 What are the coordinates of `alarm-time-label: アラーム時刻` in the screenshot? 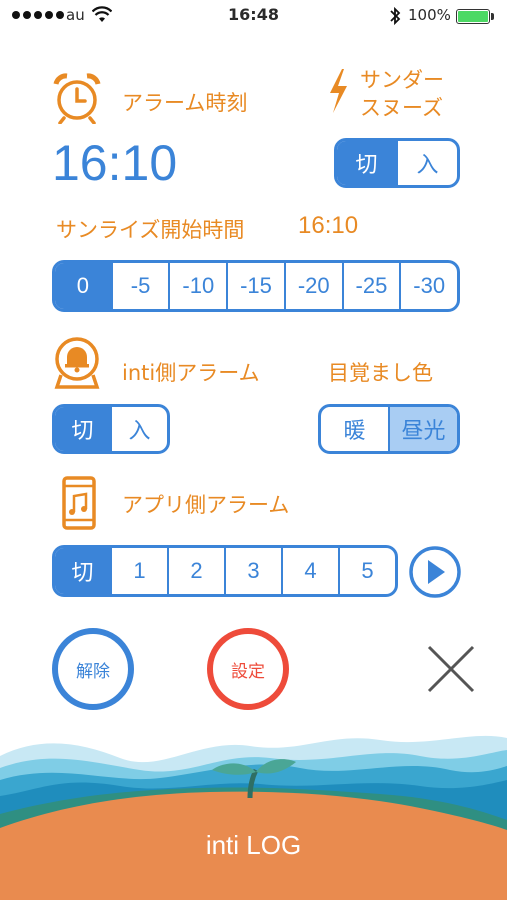 It's located at (185, 103).